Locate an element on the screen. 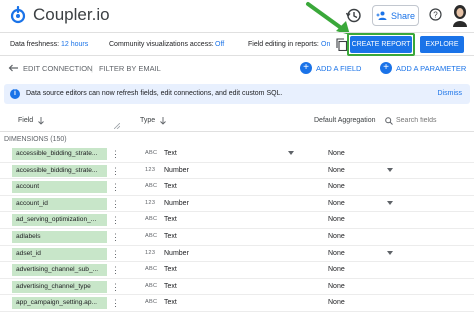  search-icon is located at coordinates (389, 121).